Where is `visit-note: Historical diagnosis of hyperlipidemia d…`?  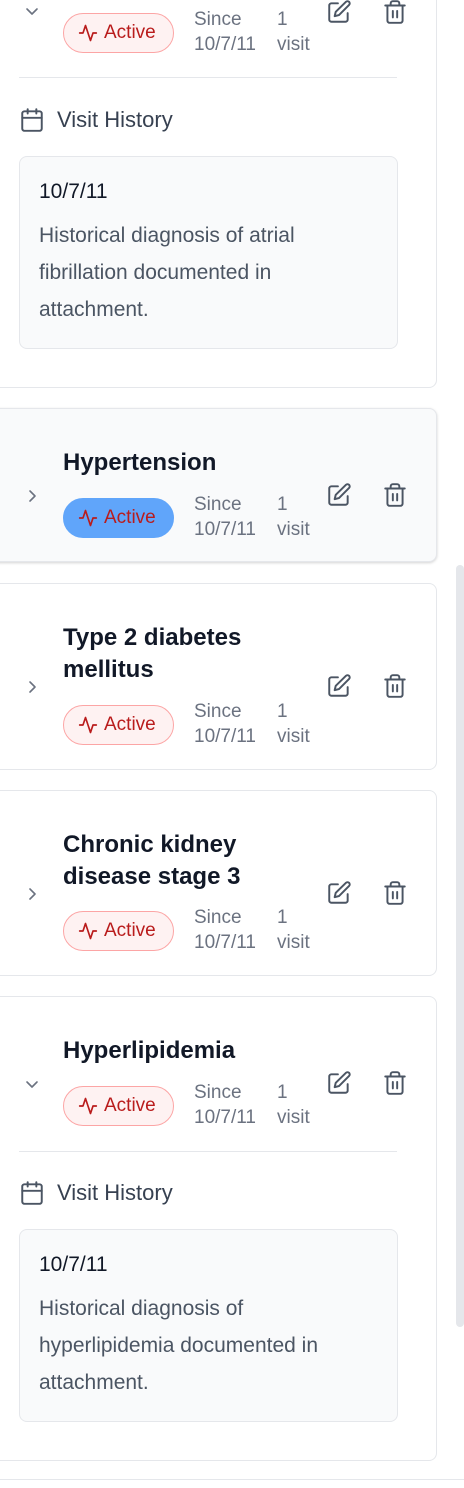
visit-note: Historical diagnosis of hyperlipidemia d… is located at coordinates (178, 1345).